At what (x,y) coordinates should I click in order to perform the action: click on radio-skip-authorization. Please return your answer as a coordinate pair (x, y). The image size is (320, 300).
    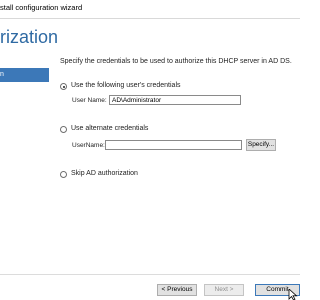
    Looking at the image, I should click on (63, 174).